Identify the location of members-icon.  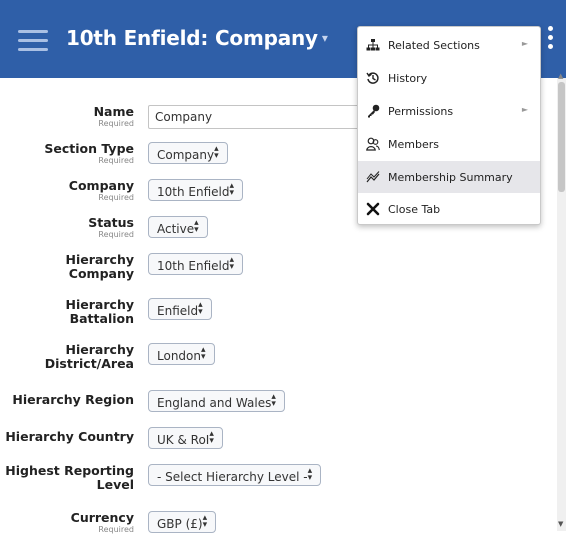
(373, 144).